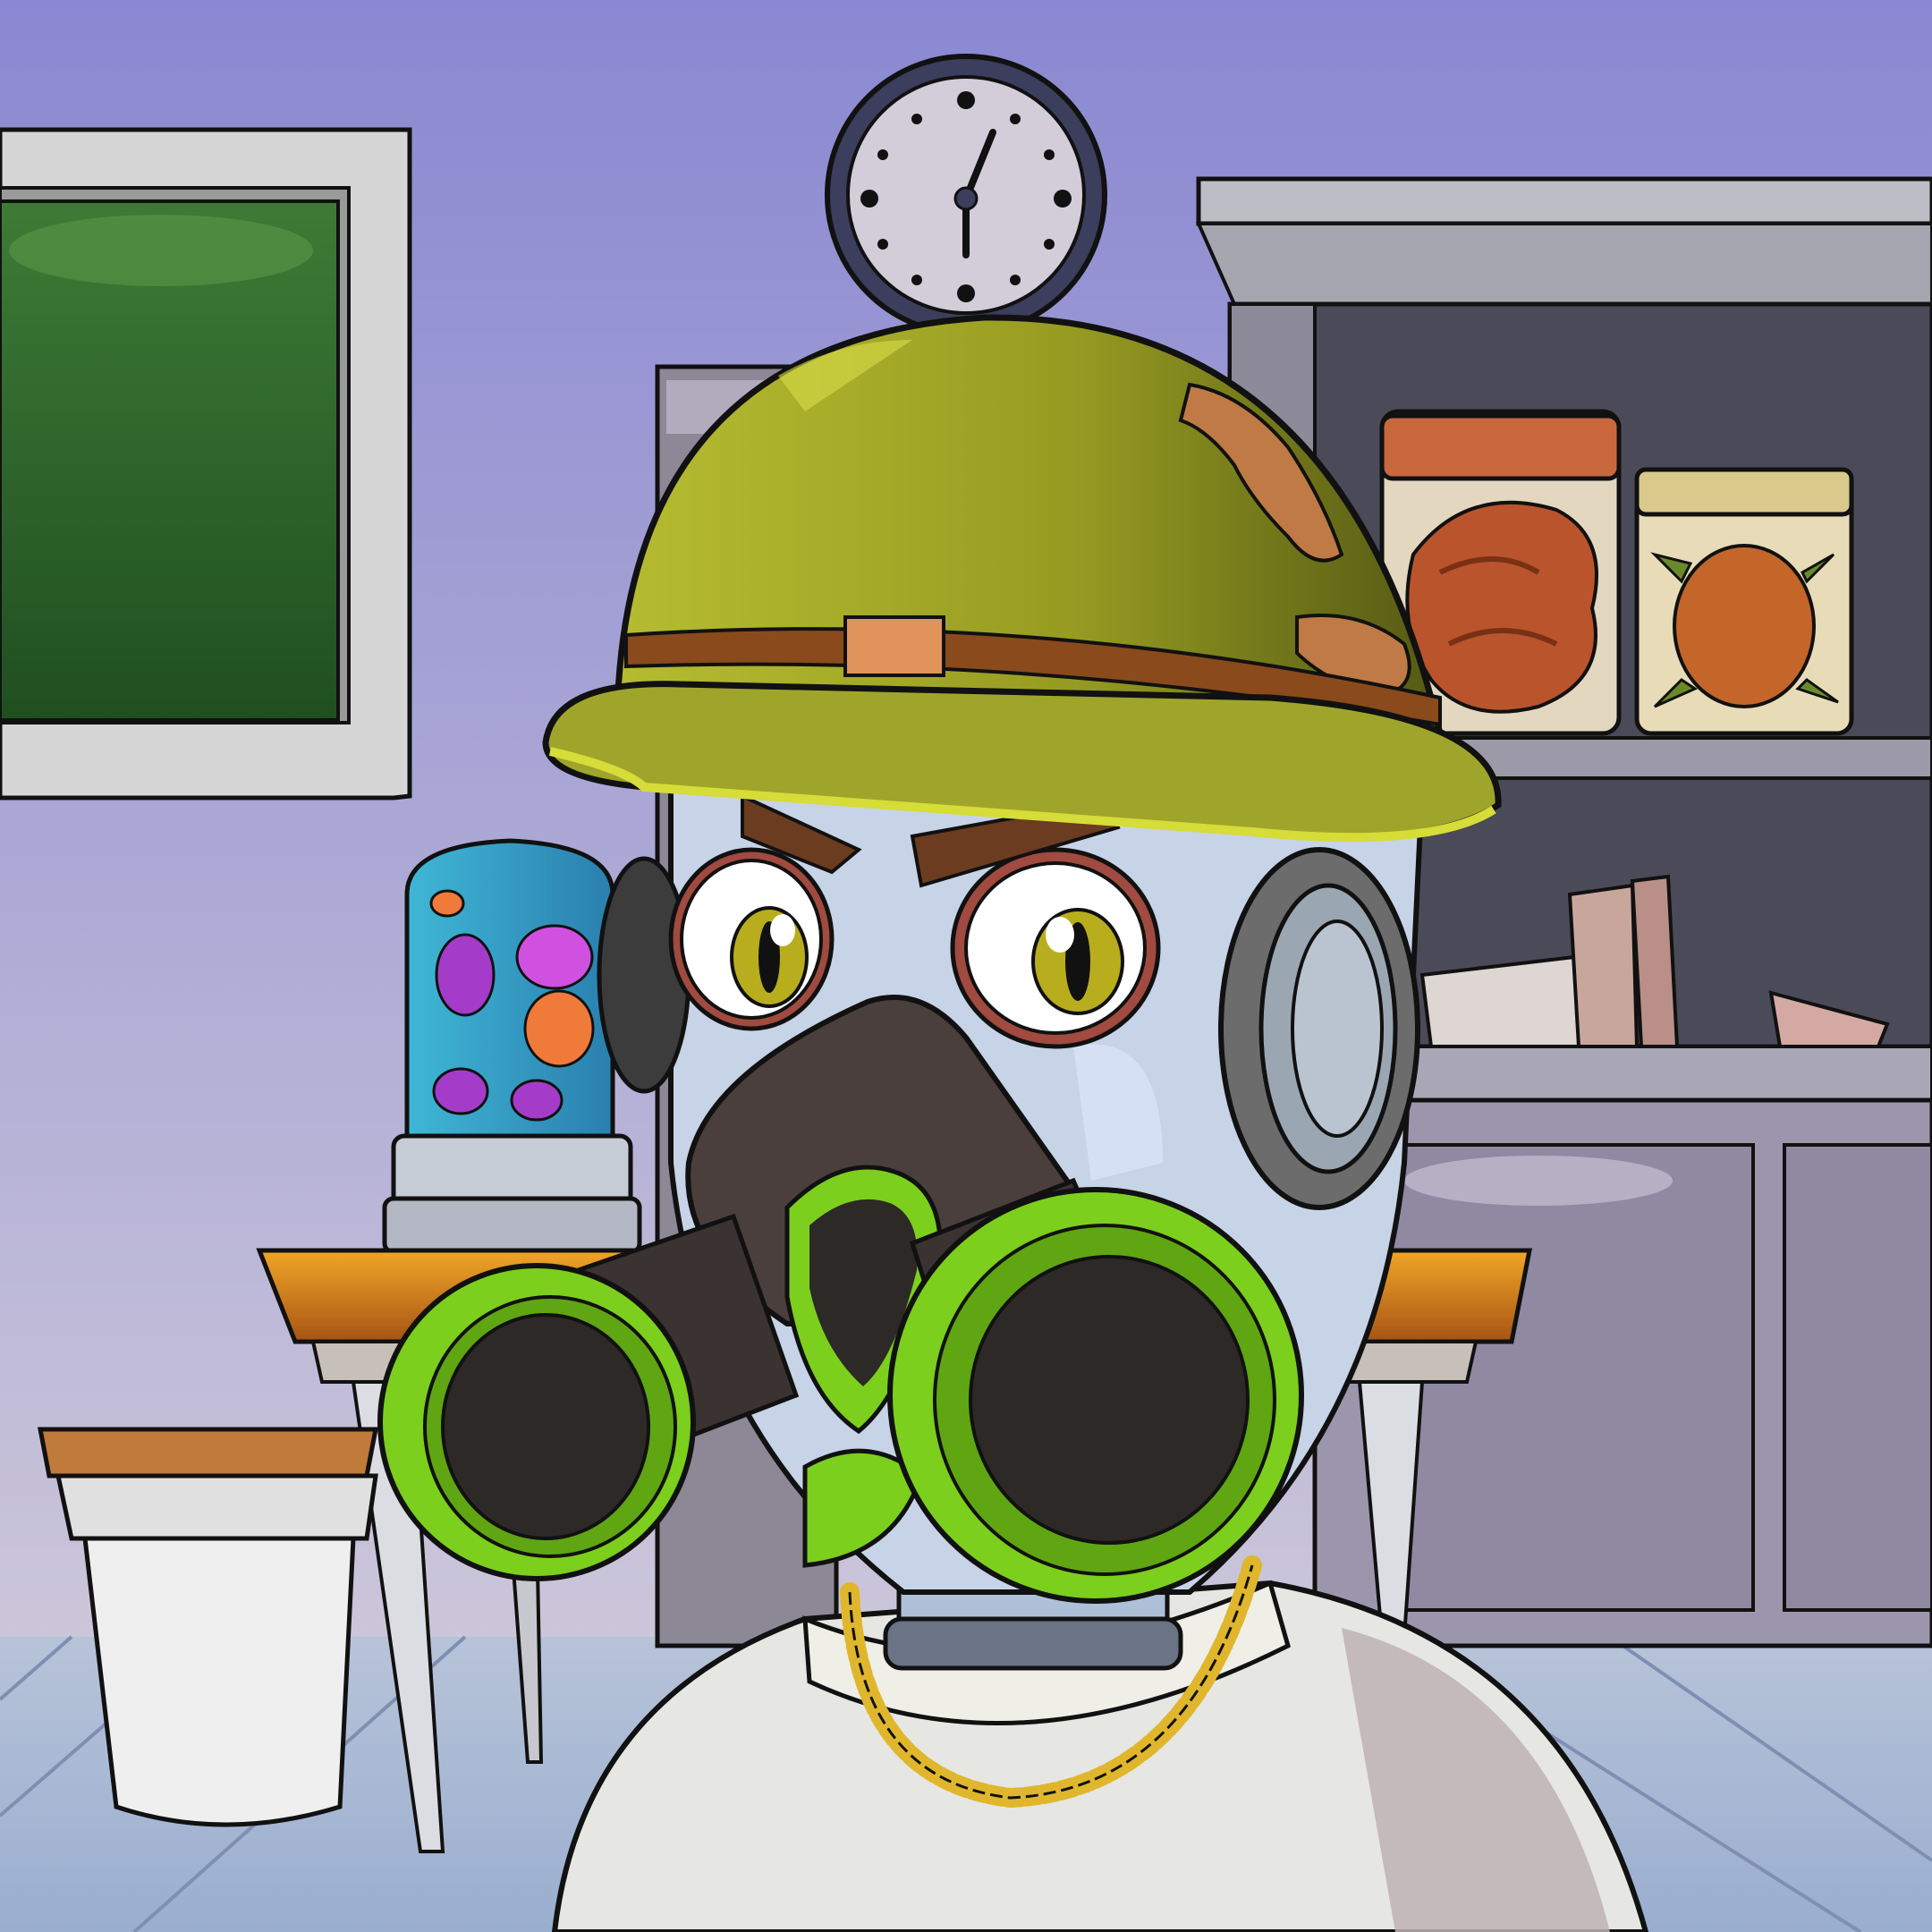  I want to click on wall-clock-icon, so click(966, 195).